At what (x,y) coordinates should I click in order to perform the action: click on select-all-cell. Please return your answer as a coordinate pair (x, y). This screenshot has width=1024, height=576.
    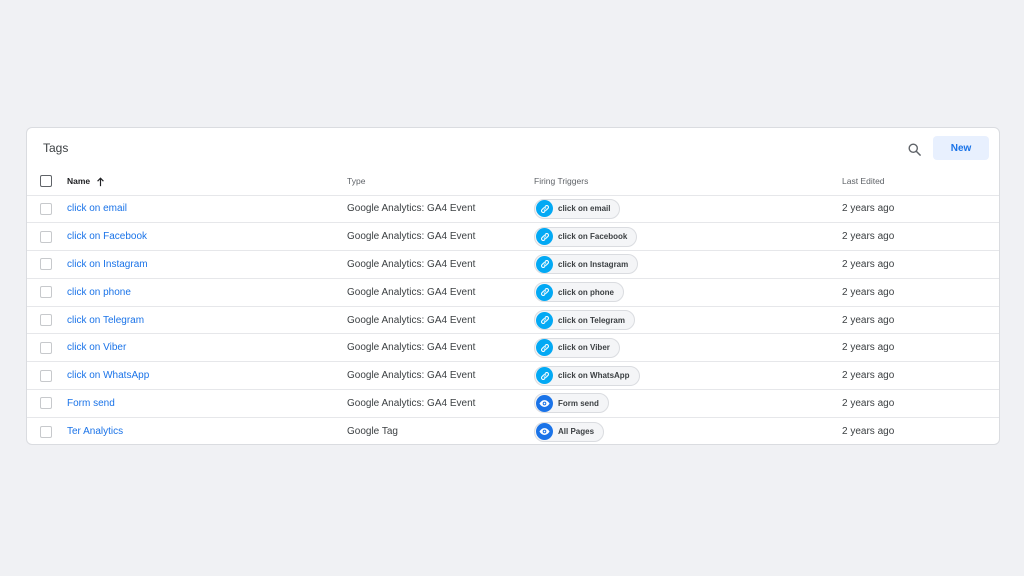
    Looking at the image, I should click on (47, 181).